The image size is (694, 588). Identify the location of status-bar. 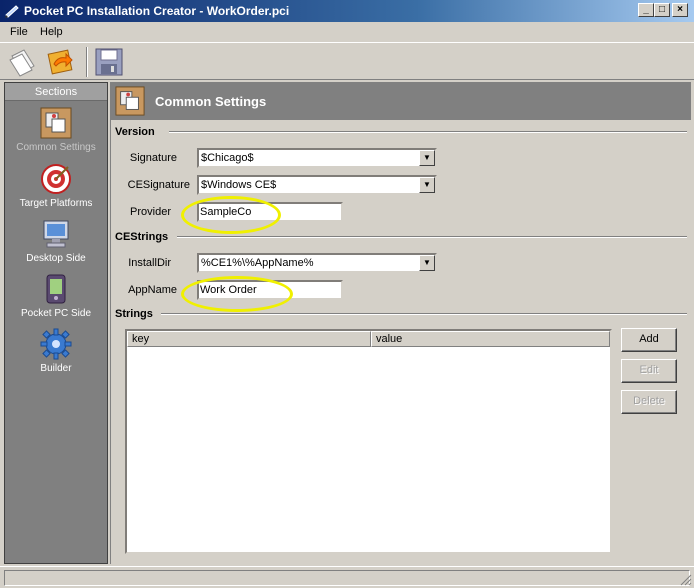
(347, 577).